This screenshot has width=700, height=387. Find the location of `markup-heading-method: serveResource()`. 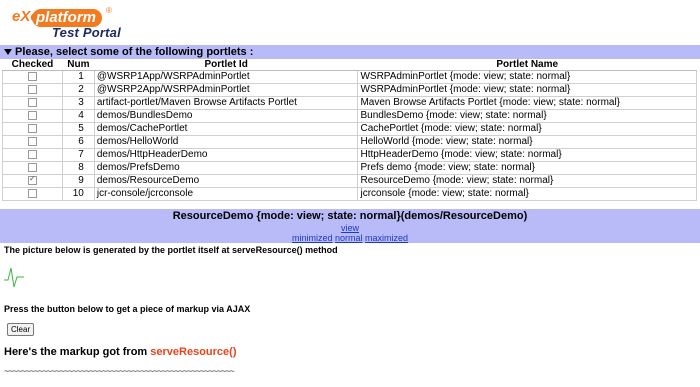

markup-heading-method: serveResource() is located at coordinates (193, 352).